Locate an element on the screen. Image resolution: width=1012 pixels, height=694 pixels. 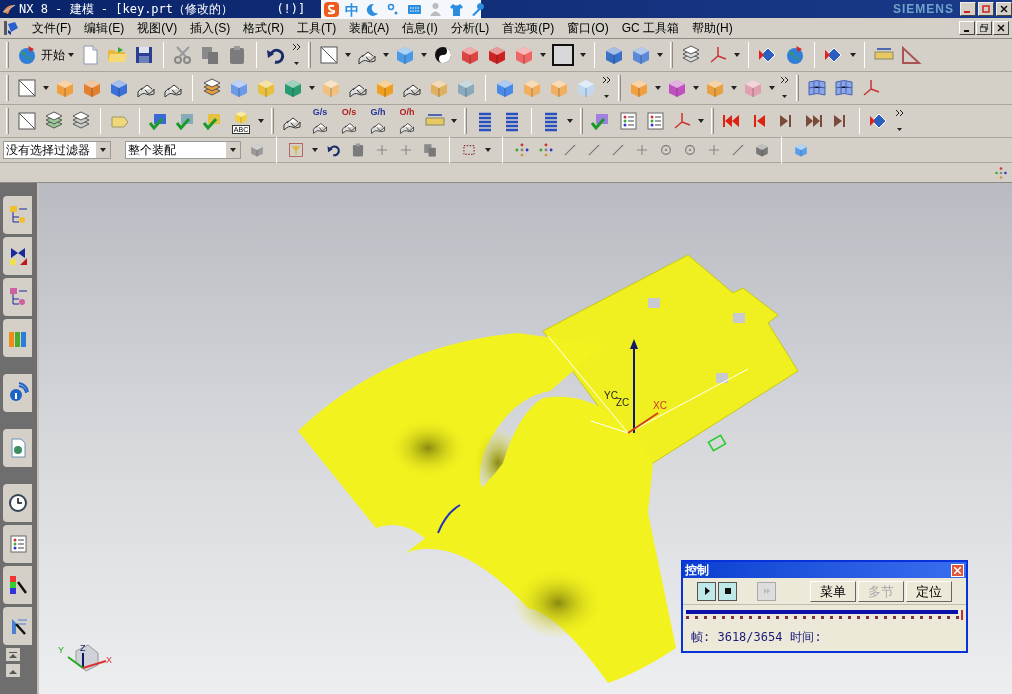
menu-item: 视图(V) is located at coordinates (157, 28).